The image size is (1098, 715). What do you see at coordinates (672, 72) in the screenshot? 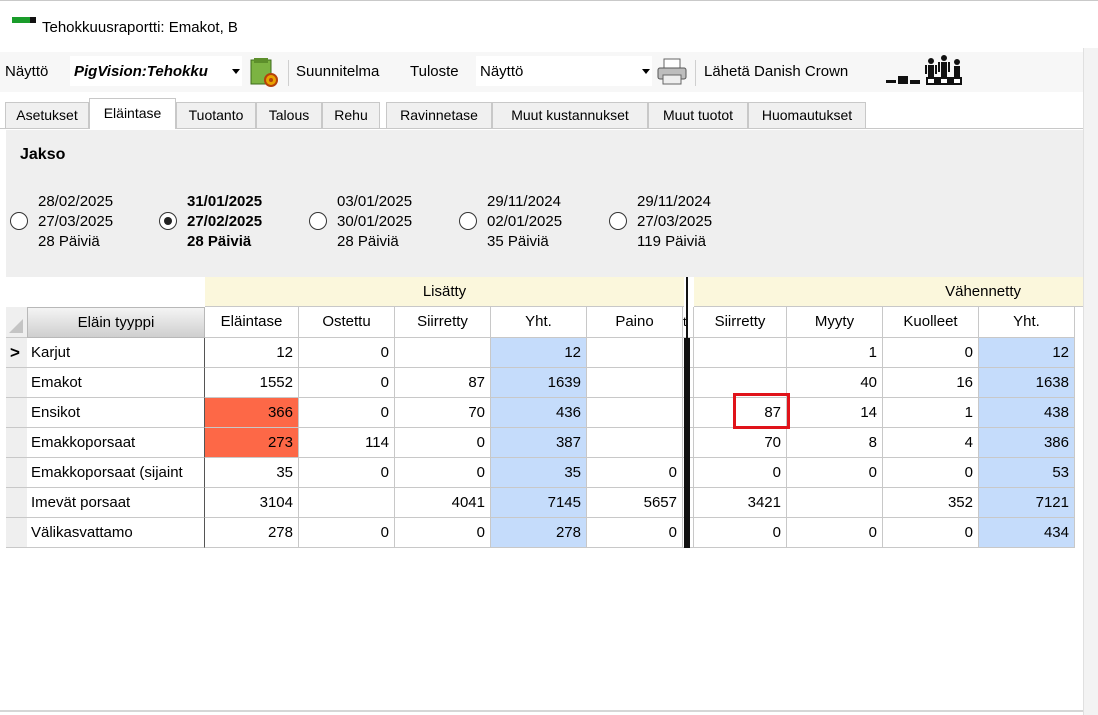
I see `printer-icon` at bounding box center [672, 72].